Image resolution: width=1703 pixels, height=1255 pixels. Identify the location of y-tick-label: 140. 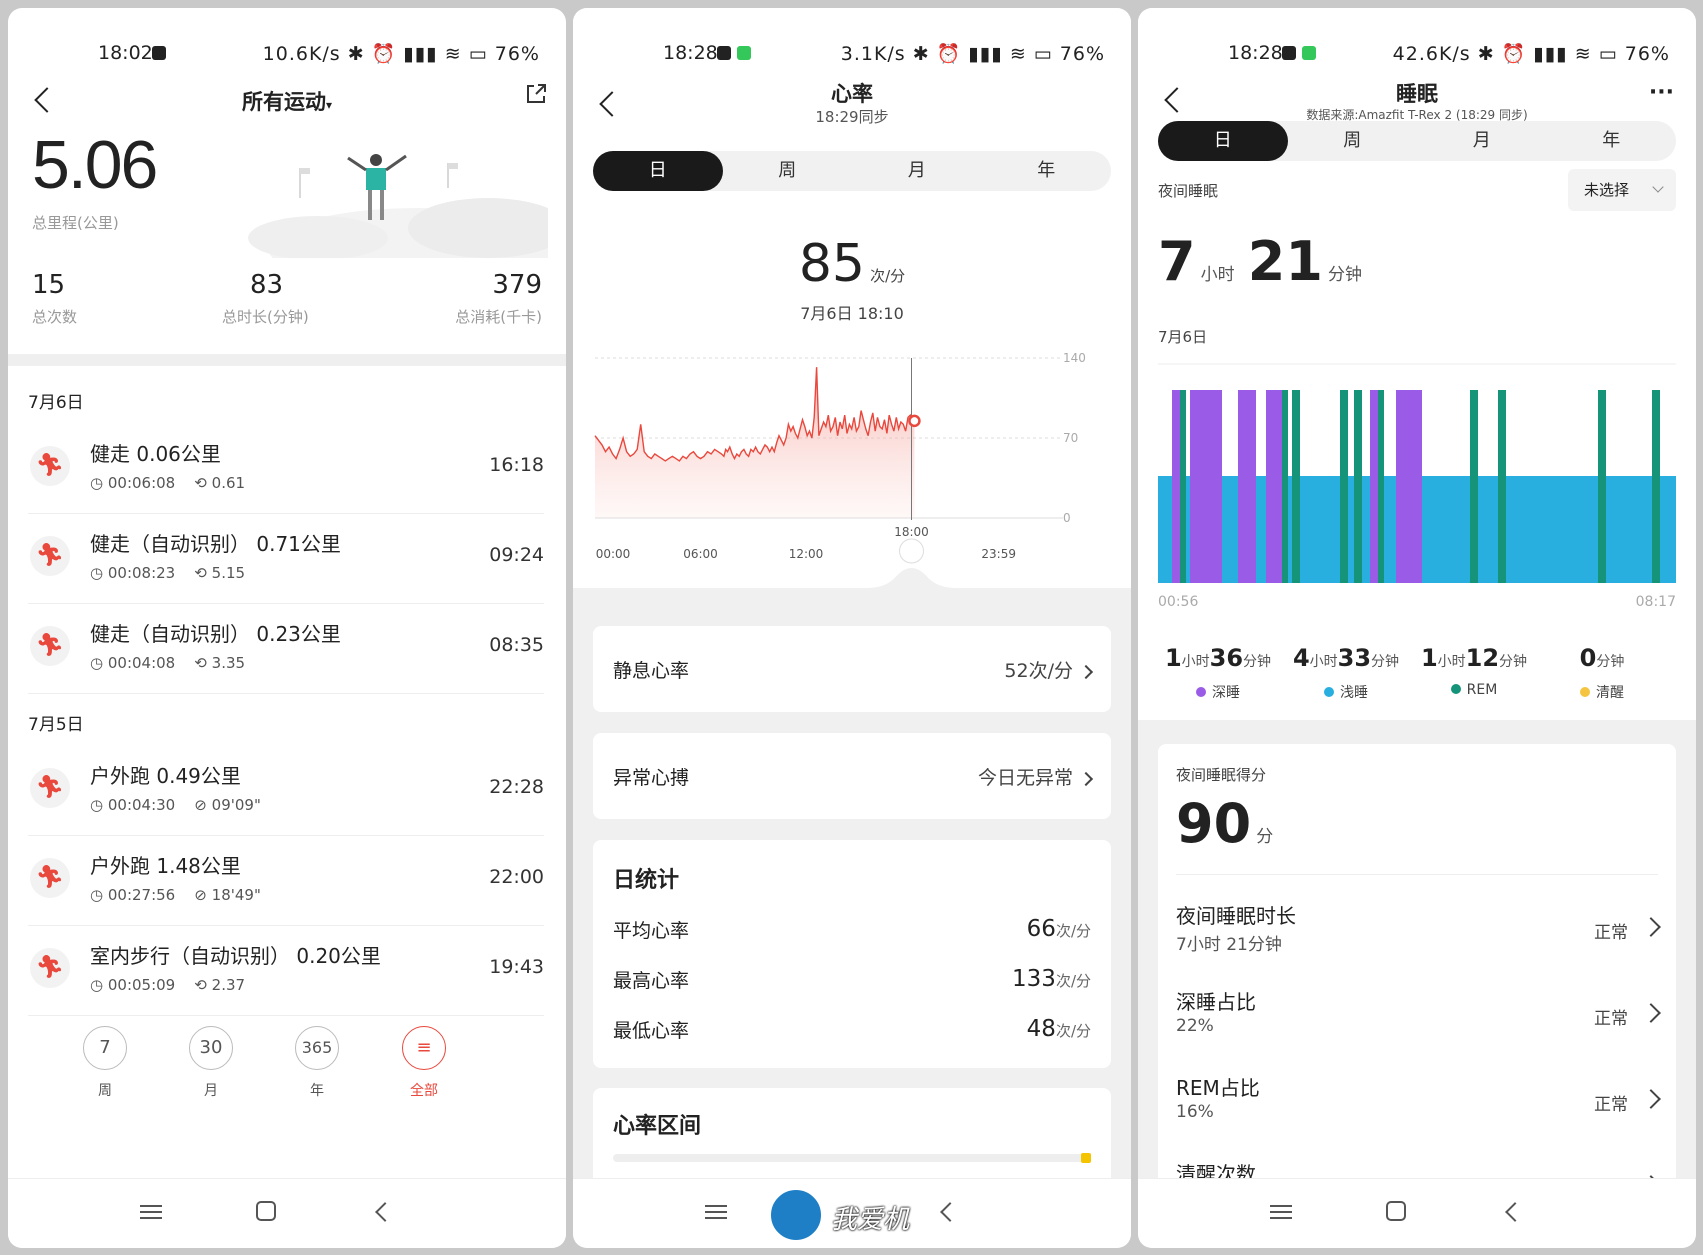
(1074, 358).